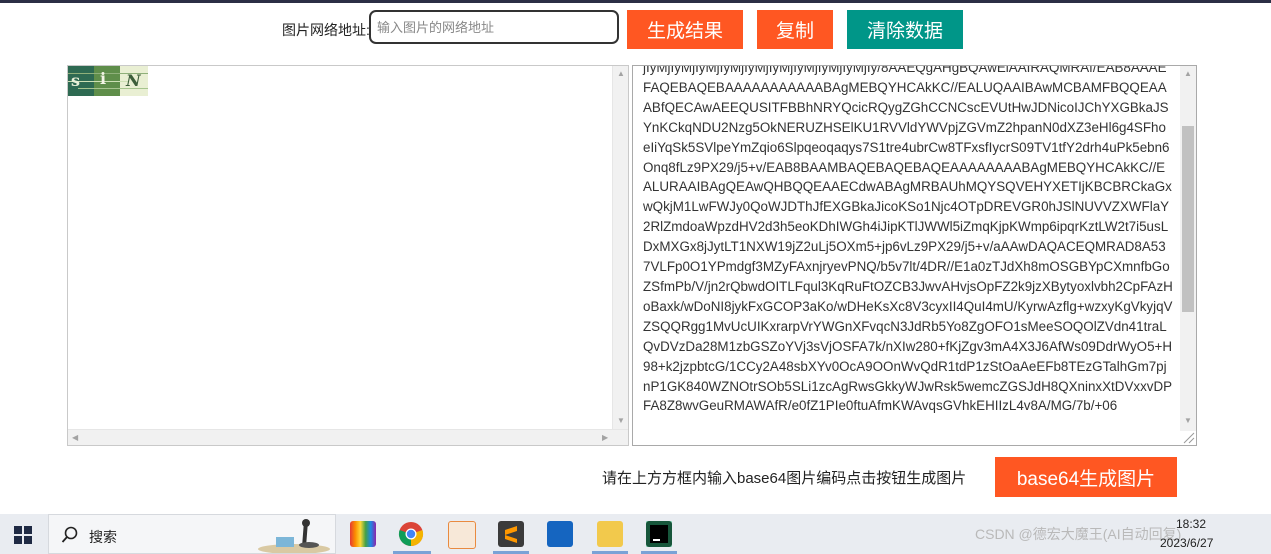 The width and height of the screenshot is (1271, 554). I want to click on isp-network-icon, so click(560, 534).